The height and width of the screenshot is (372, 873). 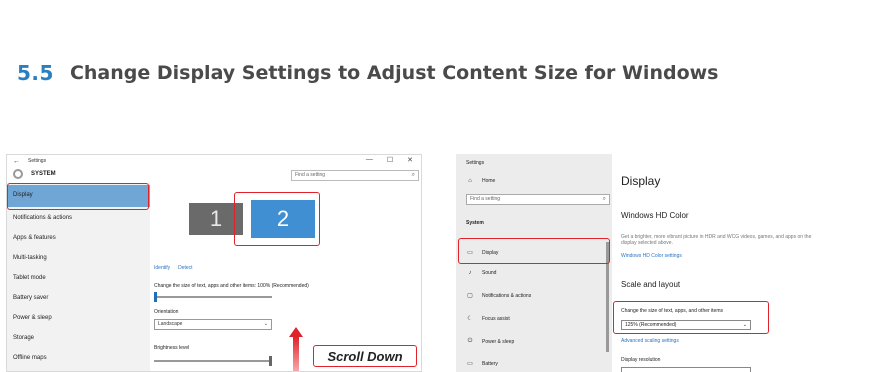 What do you see at coordinates (365, 356) in the screenshot?
I see `scroll-down-callout: Scroll Down` at bounding box center [365, 356].